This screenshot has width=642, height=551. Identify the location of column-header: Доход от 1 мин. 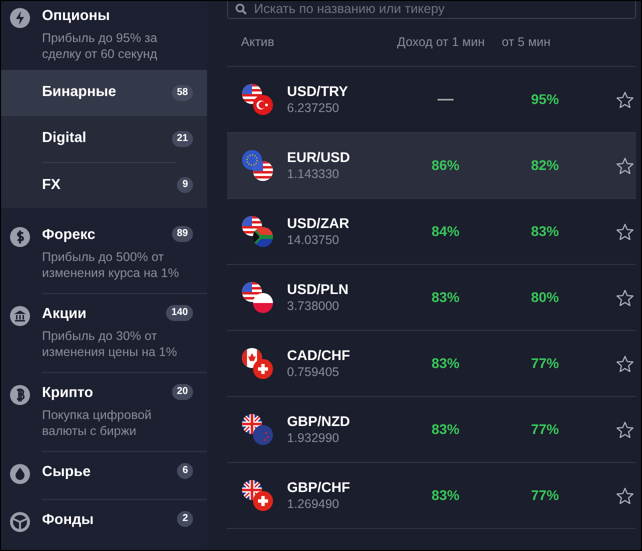
(441, 42).